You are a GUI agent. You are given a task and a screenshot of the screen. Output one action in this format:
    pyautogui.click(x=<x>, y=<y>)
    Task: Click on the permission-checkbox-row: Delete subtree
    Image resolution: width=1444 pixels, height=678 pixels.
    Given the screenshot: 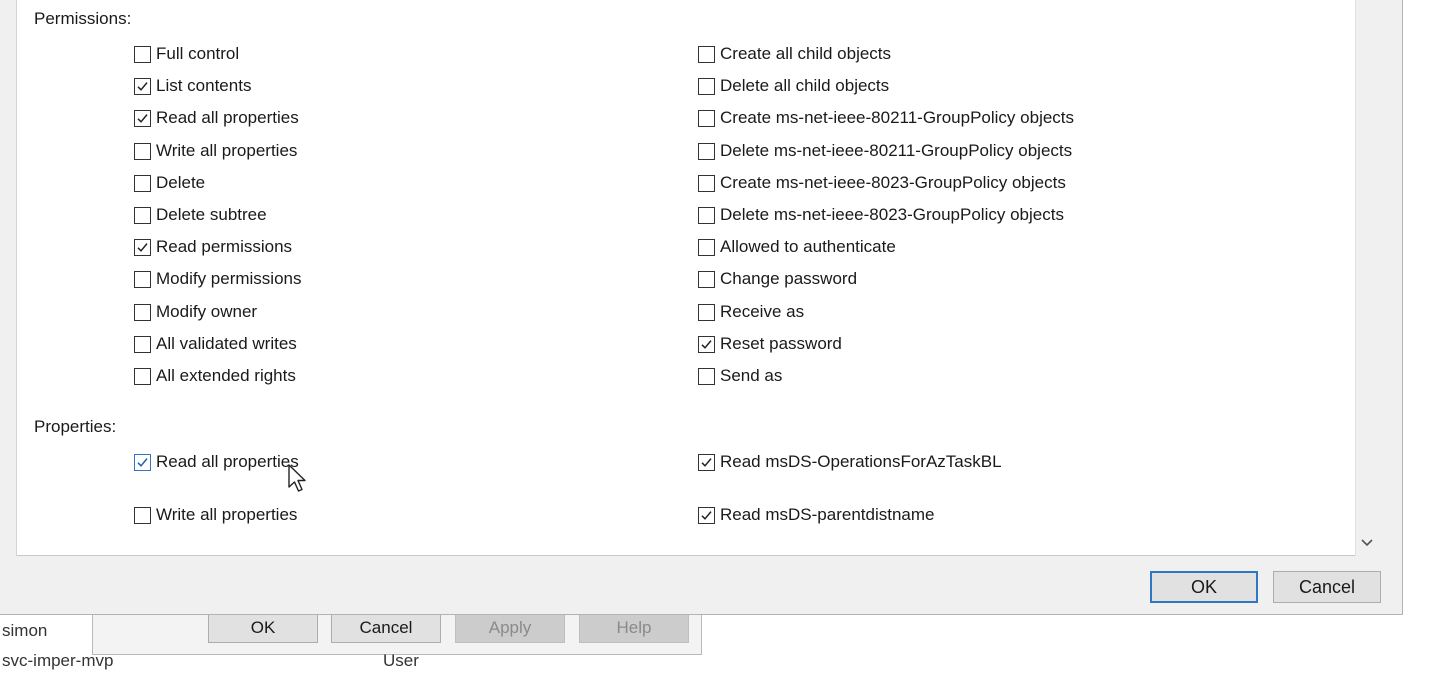 What is the action you would take?
    pyautogui.click(x=200, y=215)
    